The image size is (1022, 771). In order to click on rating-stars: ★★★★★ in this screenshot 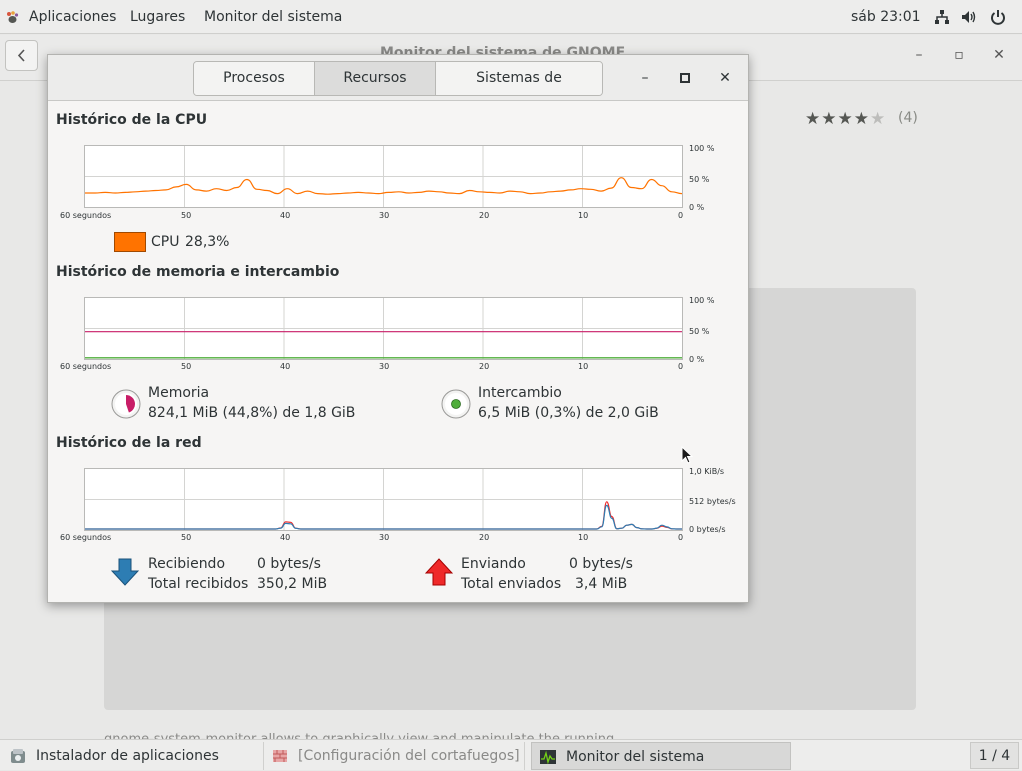, I will do `click(845, 119)`.